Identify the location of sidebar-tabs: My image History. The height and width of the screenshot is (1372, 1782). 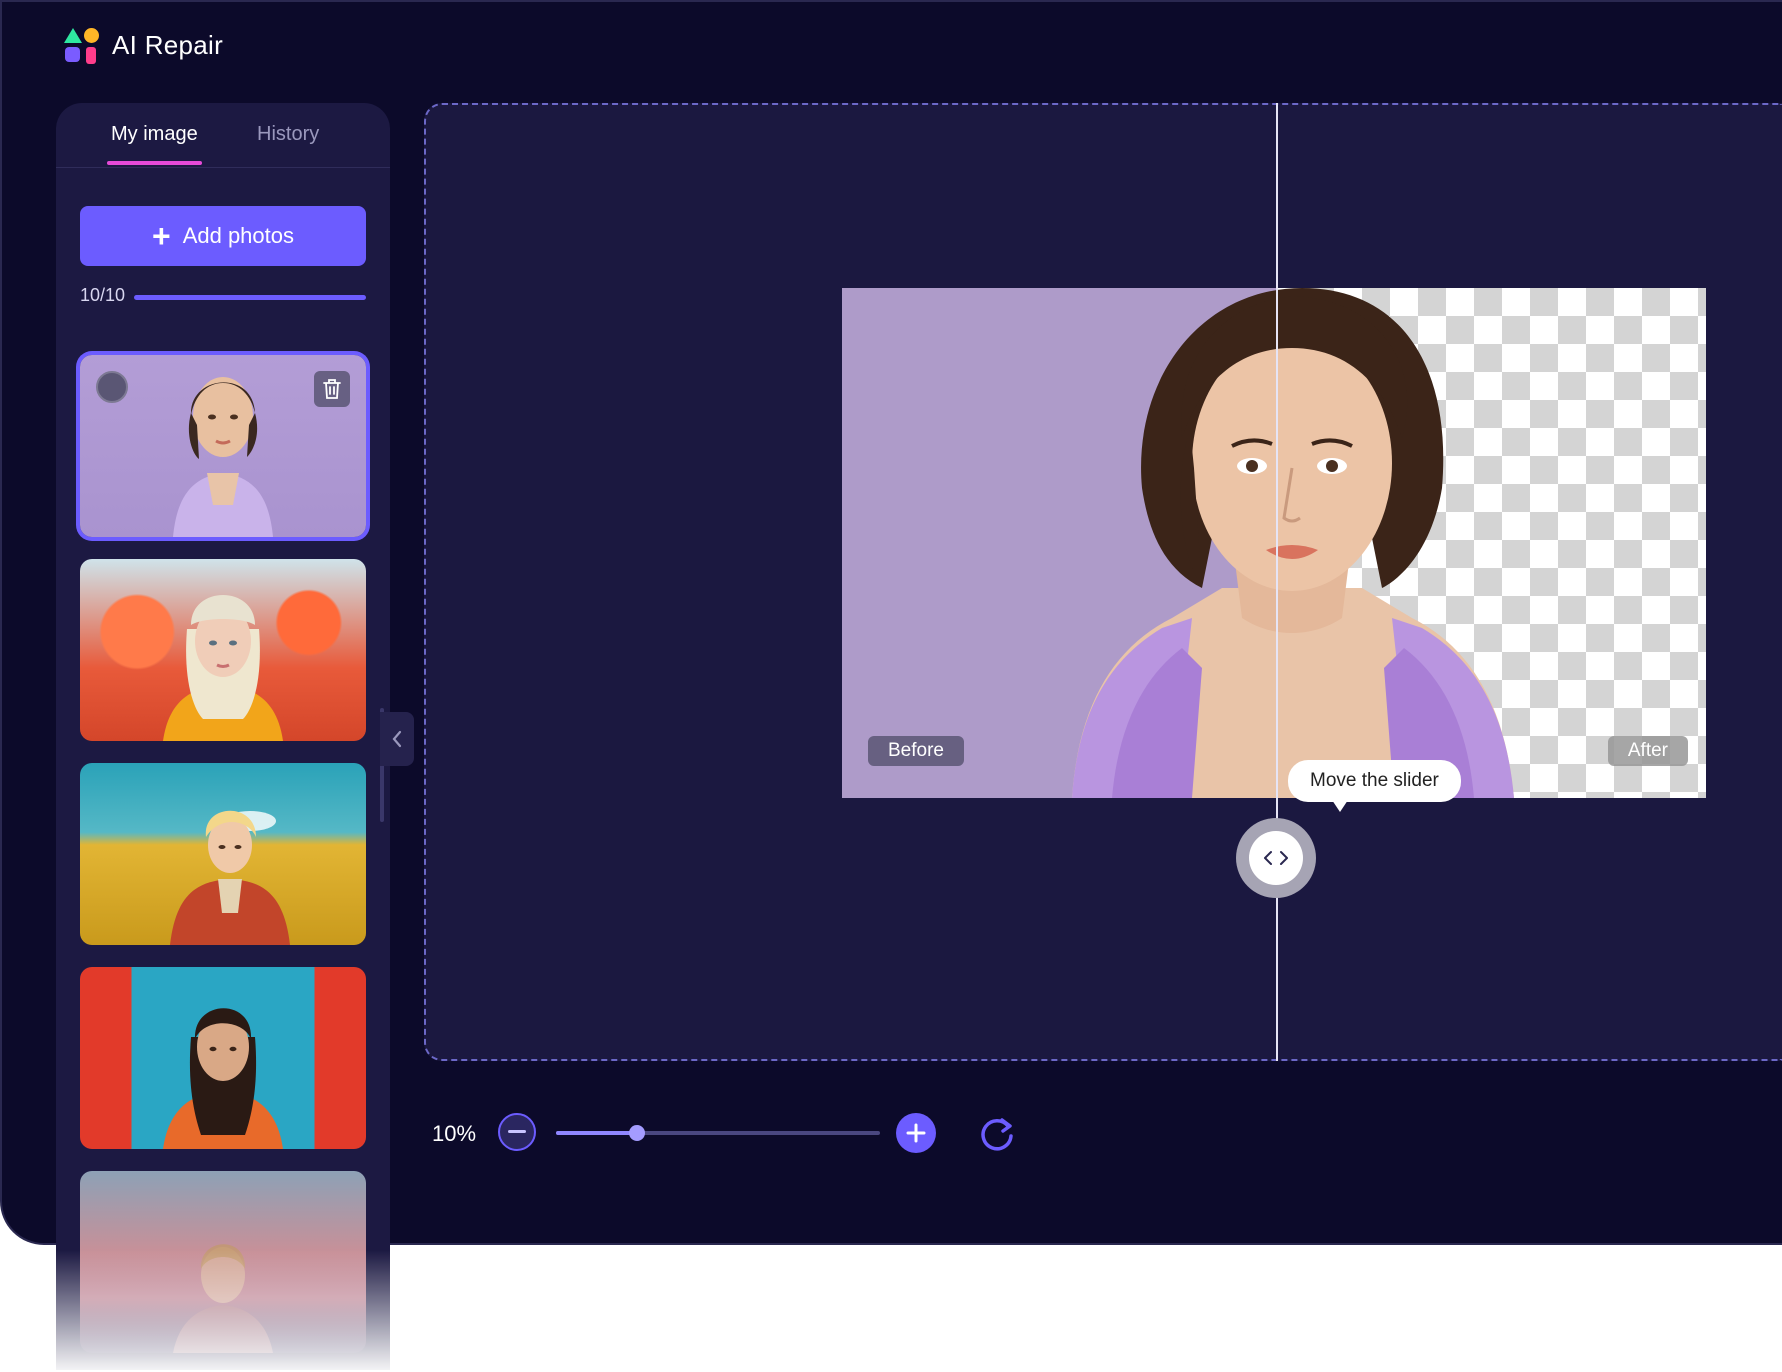
(223, 135).